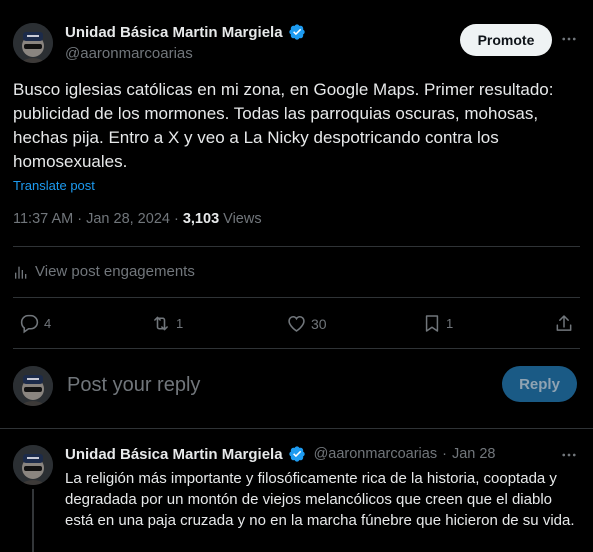 This screenshot has width=593, height=552. Describe the element at coordinates (129, 53) in the screenshot. I see `author-handle: @aaronmarcoarias` at that location.